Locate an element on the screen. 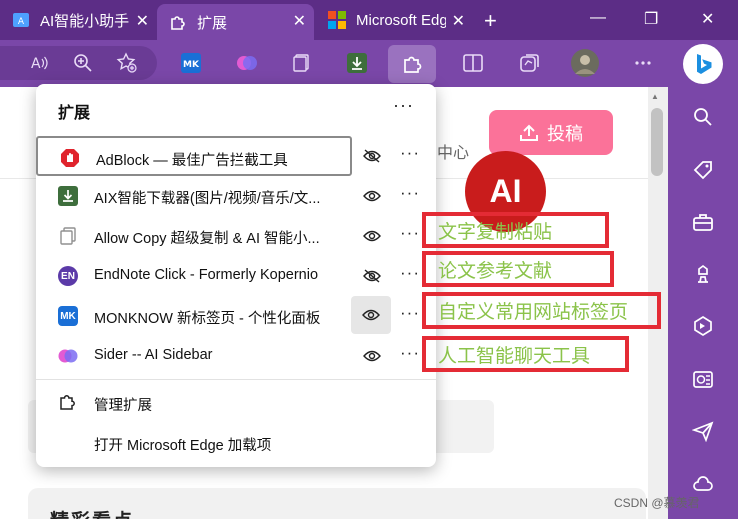  restore-icon: ❐ is located at coordinates (651, 19).